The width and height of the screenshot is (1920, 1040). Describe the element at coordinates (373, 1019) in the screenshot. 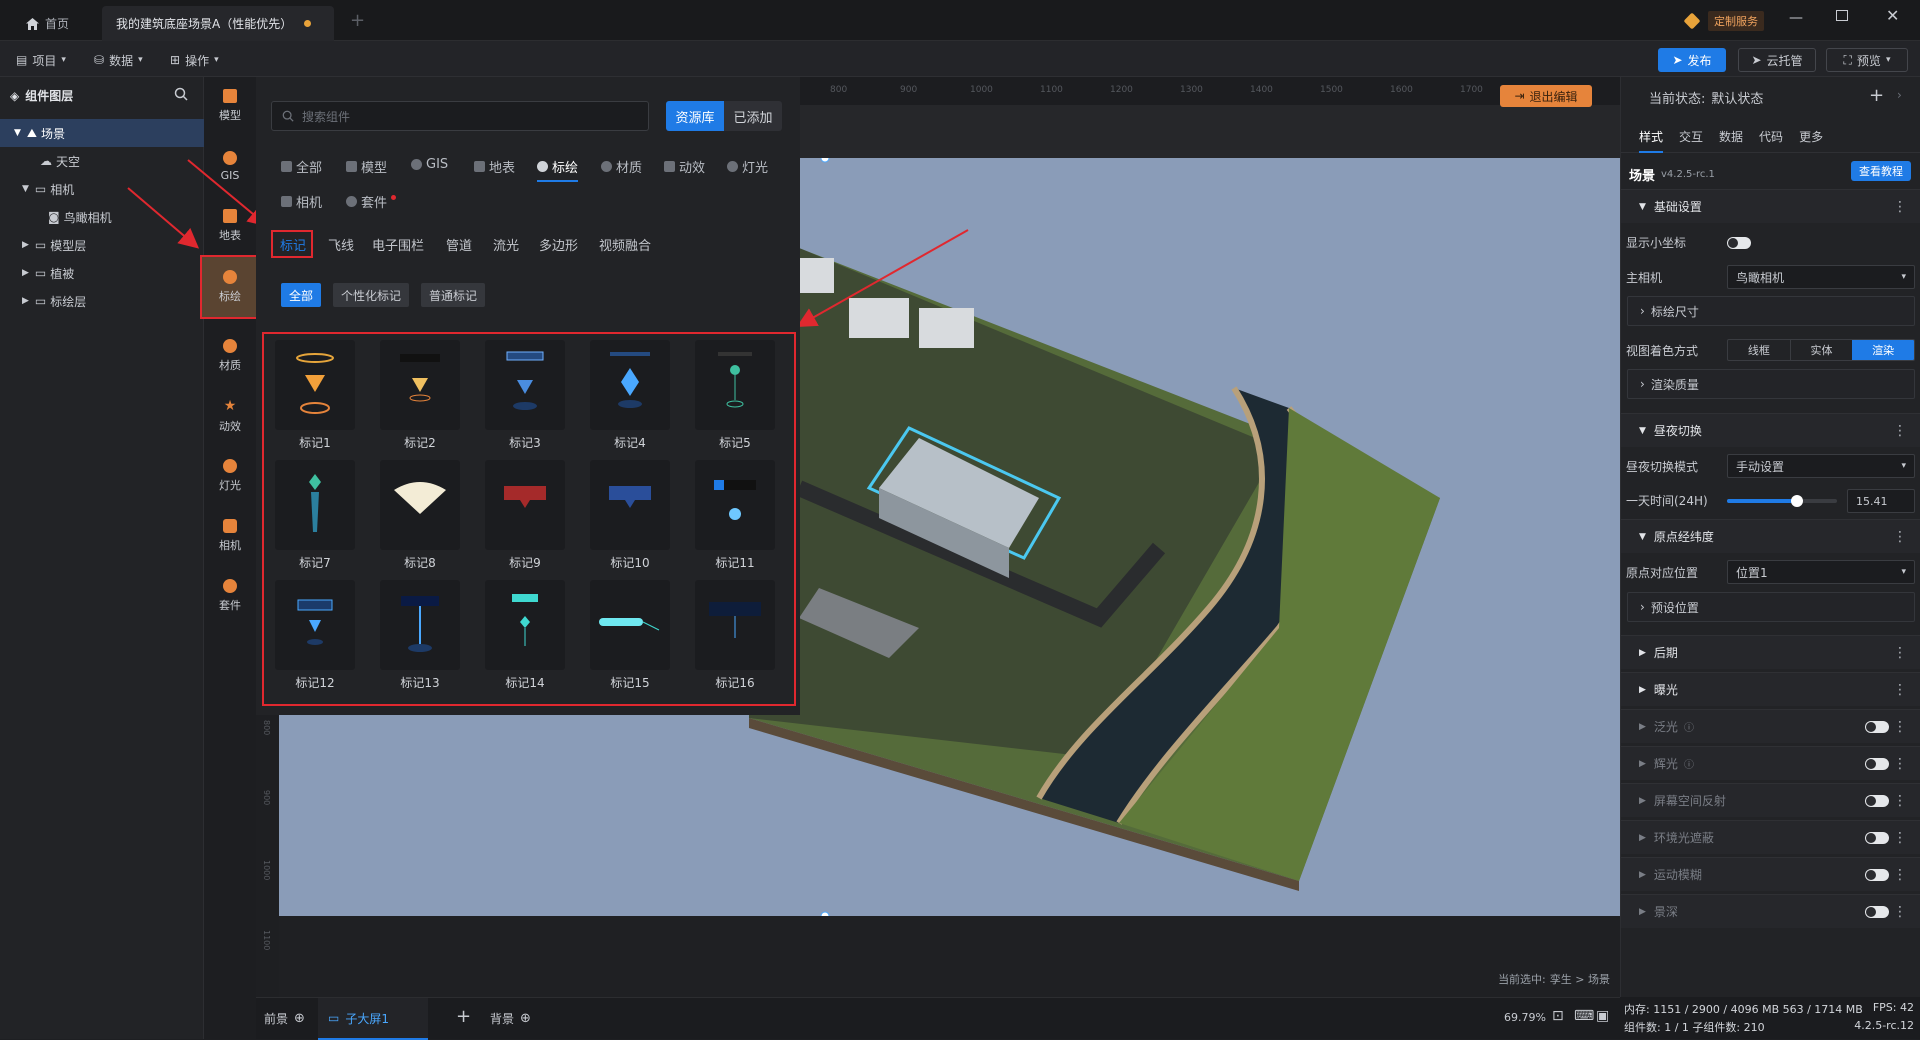

I see `tab-child-screen: ▭ 子大屏1` at that location.